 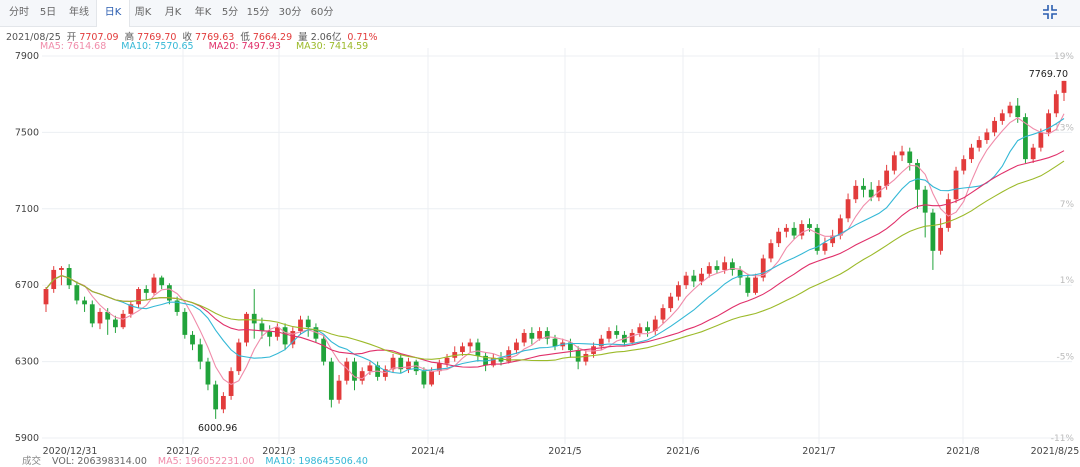 I want to click on x-tick-label: 2021/4, so click(x=427, y=451).